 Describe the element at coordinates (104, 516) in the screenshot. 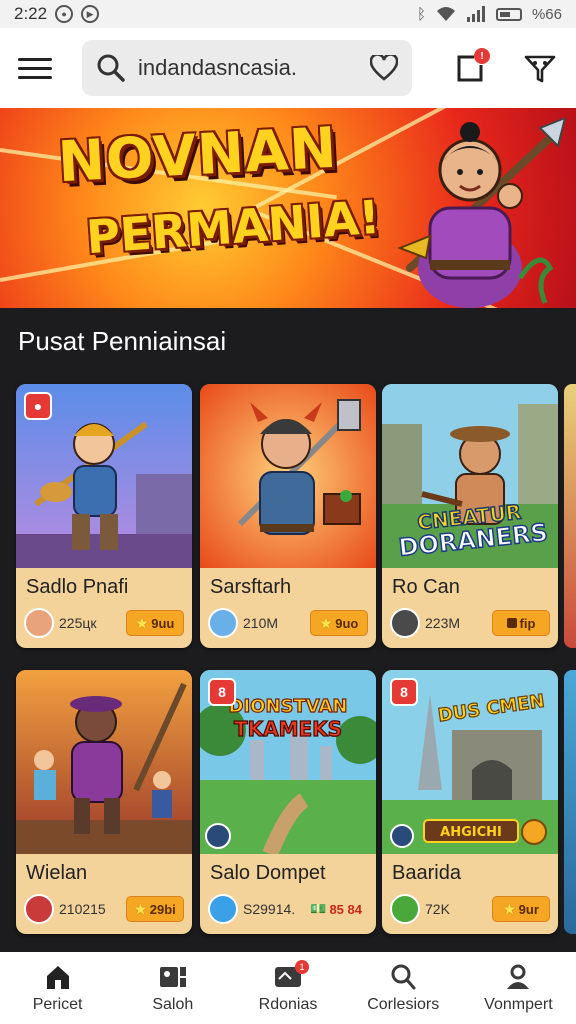

I see `game-card: ● Sadlo Pnafi 225цк ★ 9uu` at that location.